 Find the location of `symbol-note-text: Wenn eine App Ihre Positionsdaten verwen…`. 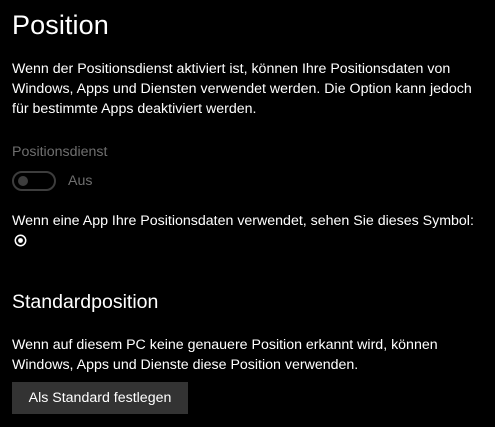

symbol-note-text: Wenn eine App Ihre Positionsdaten verwen… is located at coordinates (243, 221).